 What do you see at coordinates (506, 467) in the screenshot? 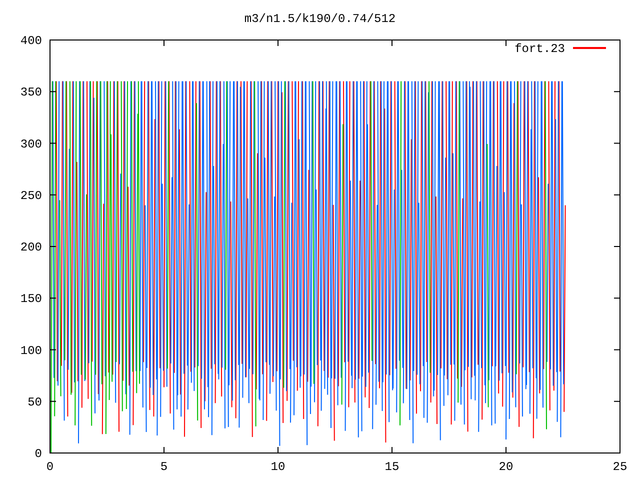
I see `tick-label: 20` at bounding box center [506, 467].